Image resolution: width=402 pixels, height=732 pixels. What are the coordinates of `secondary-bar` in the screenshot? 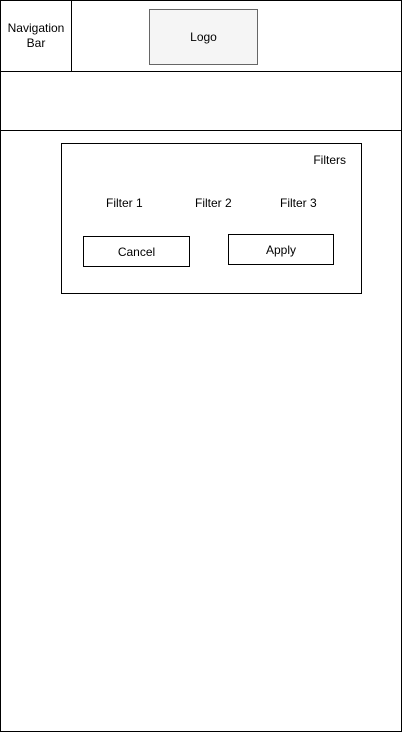 It's located at (201, 101).